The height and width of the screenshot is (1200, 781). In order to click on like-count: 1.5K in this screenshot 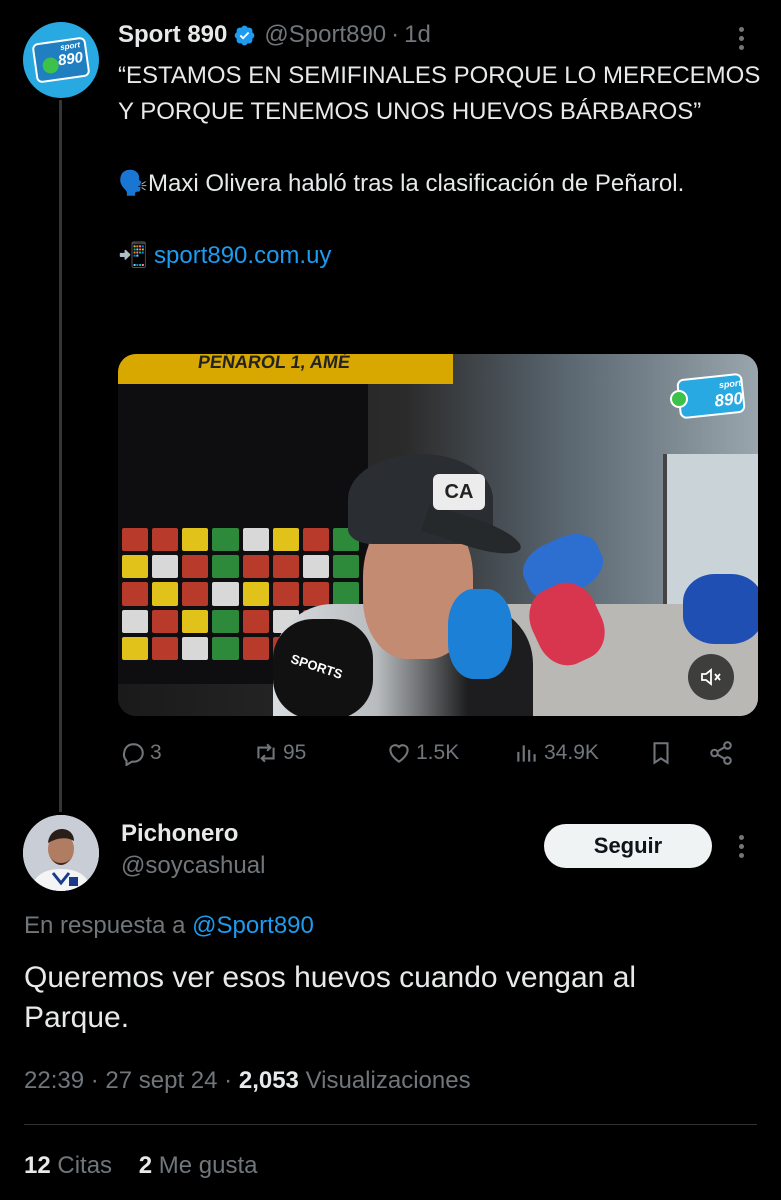, I will do `click(438, 752)`.